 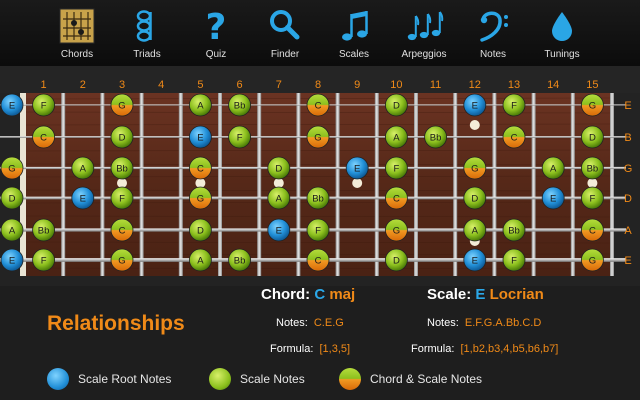 I want to click on toolbar-tunings-button: Tunings, so click(x=562, y=33).